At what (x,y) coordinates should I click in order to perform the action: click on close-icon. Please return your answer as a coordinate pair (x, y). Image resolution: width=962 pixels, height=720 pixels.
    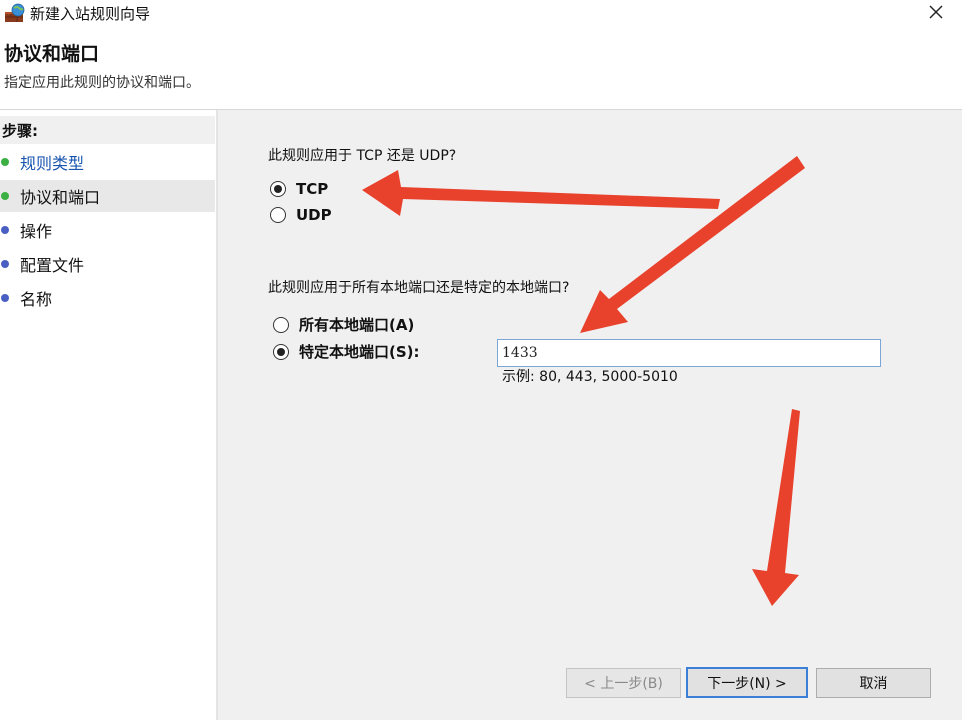
    Looking at the image, I should click on (936, 14).